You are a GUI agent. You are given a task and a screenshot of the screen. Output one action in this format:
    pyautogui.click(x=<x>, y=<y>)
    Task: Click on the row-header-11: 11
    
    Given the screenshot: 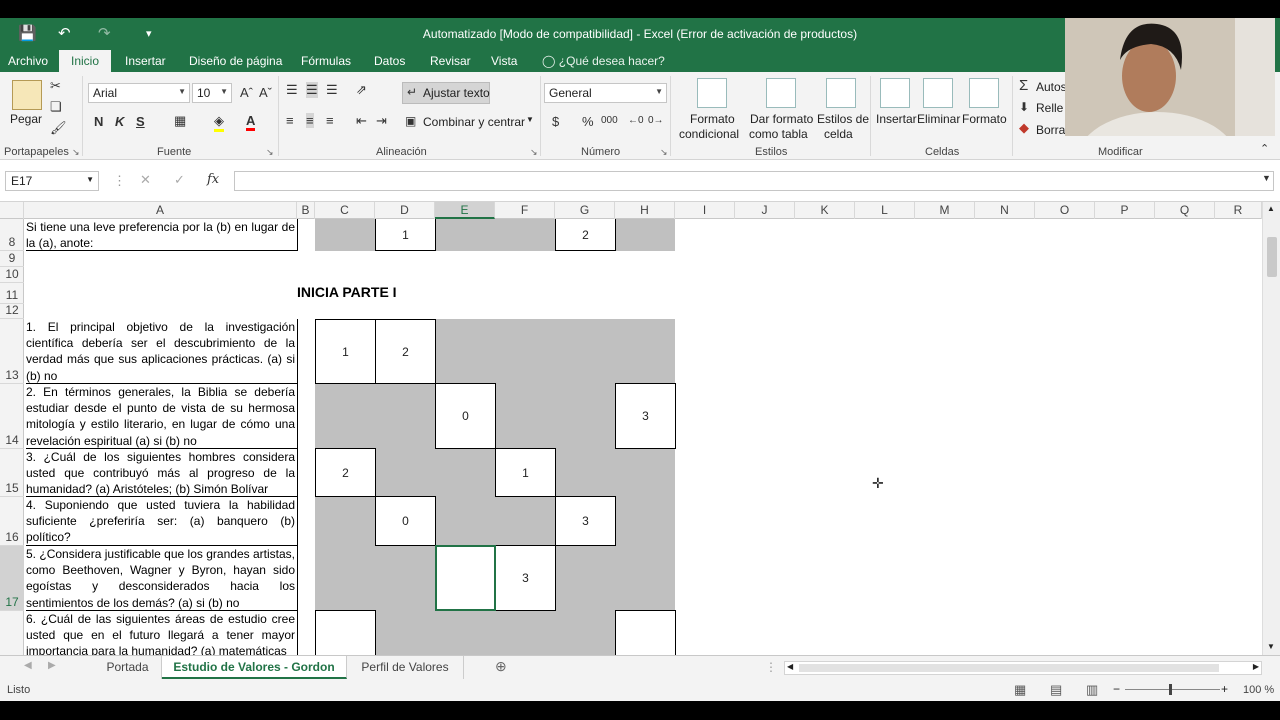 What is the action you would take?
    pyautogui.click(x=12, y=293)
    